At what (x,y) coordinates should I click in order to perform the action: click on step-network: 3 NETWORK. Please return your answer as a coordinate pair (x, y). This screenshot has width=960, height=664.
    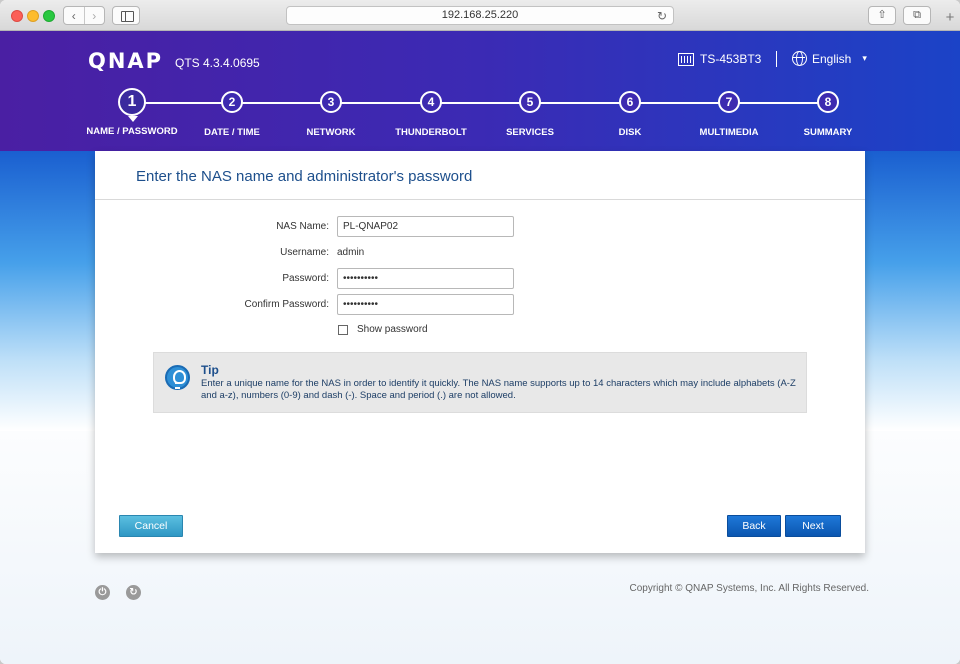
    Looking at the image, I should click on (331, 114).